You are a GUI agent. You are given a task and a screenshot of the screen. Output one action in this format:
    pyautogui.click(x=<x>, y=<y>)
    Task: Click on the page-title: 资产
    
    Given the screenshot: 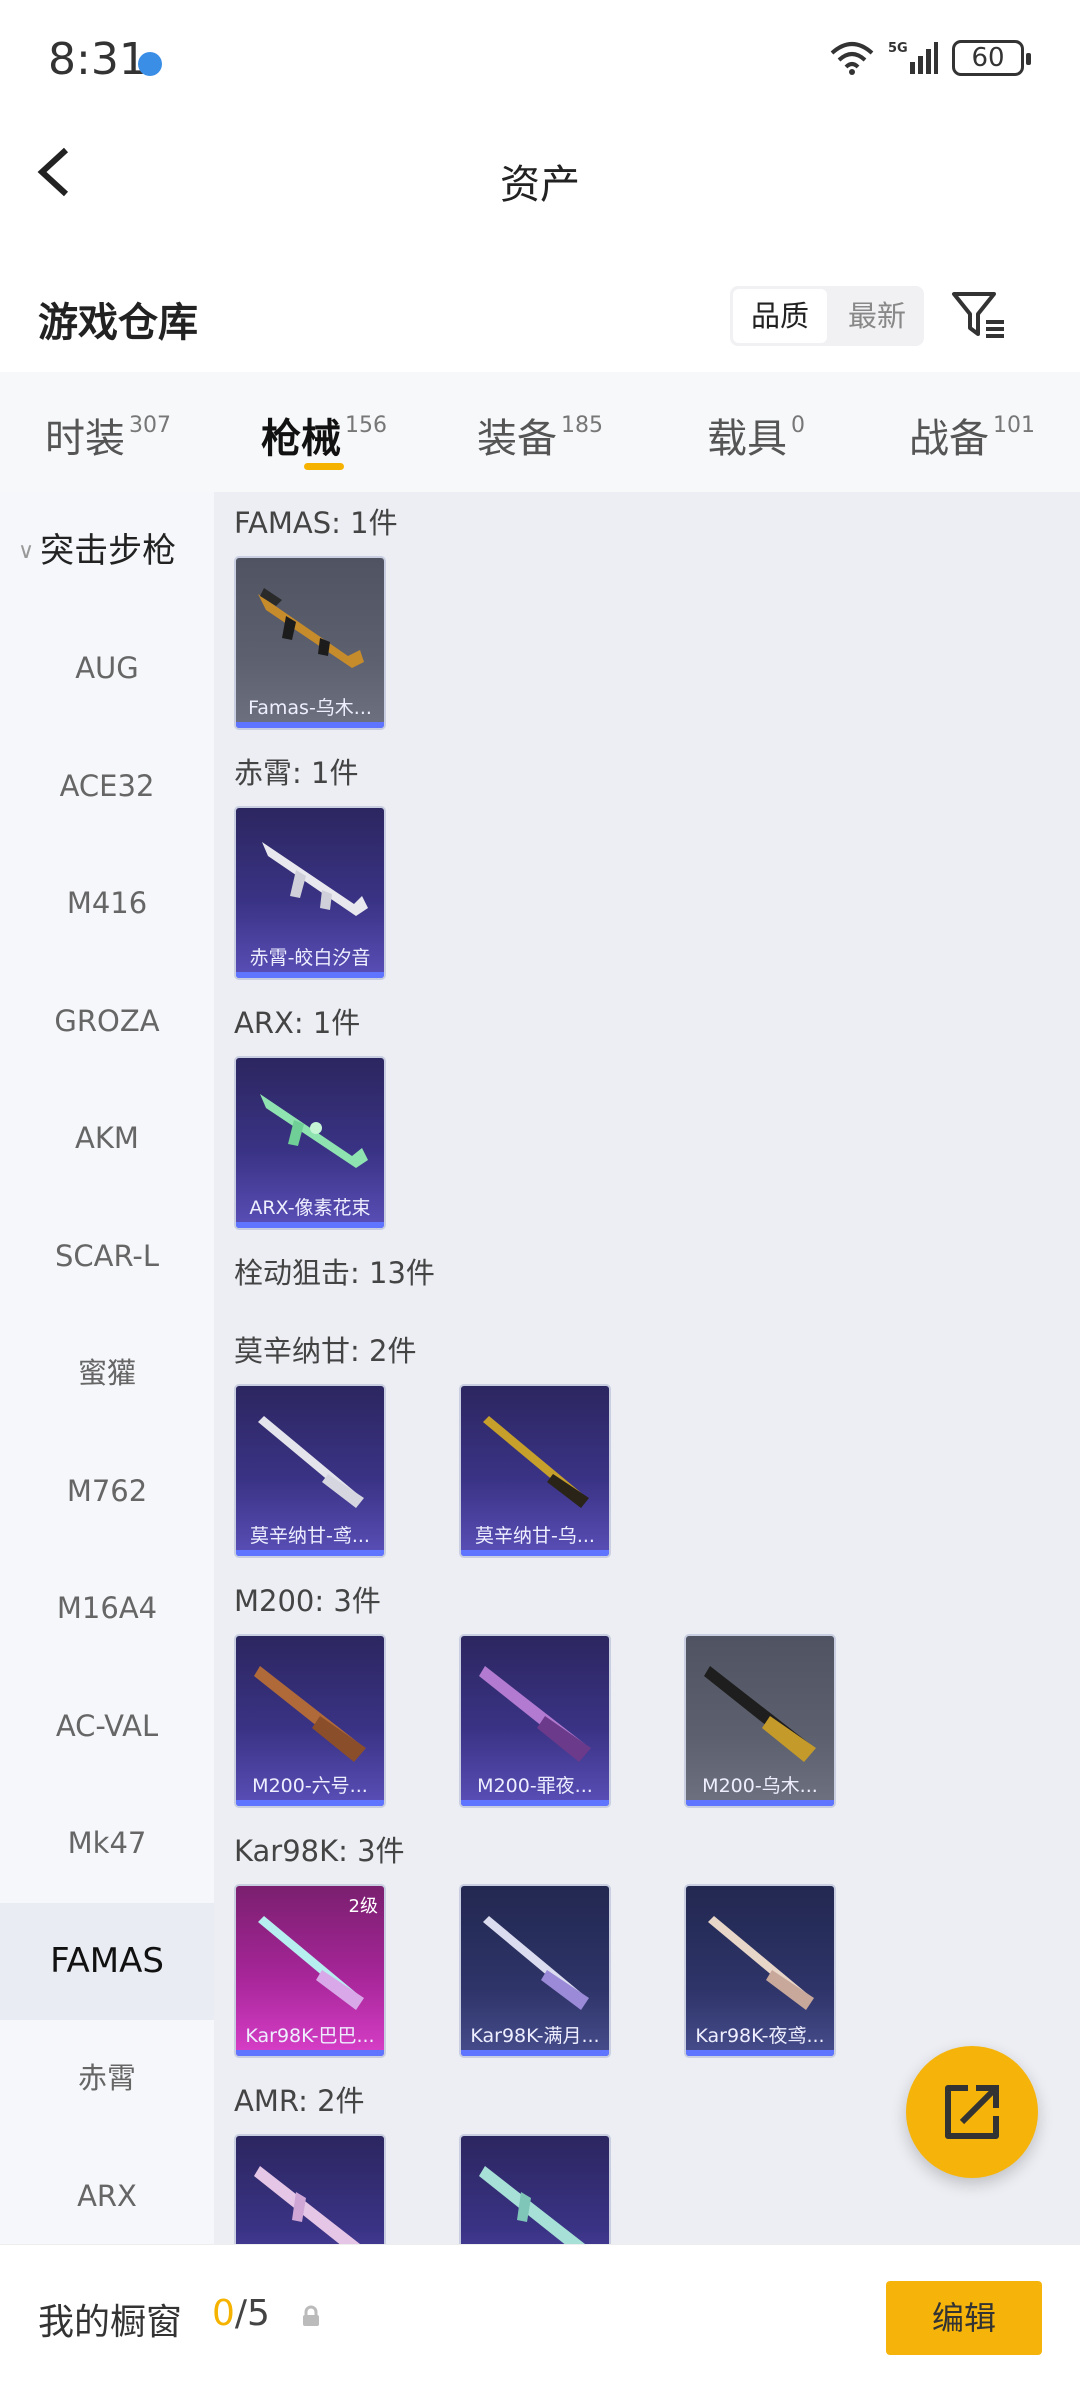 What is the action you would take?
    pyautogui.click(x=540, y=185)
    